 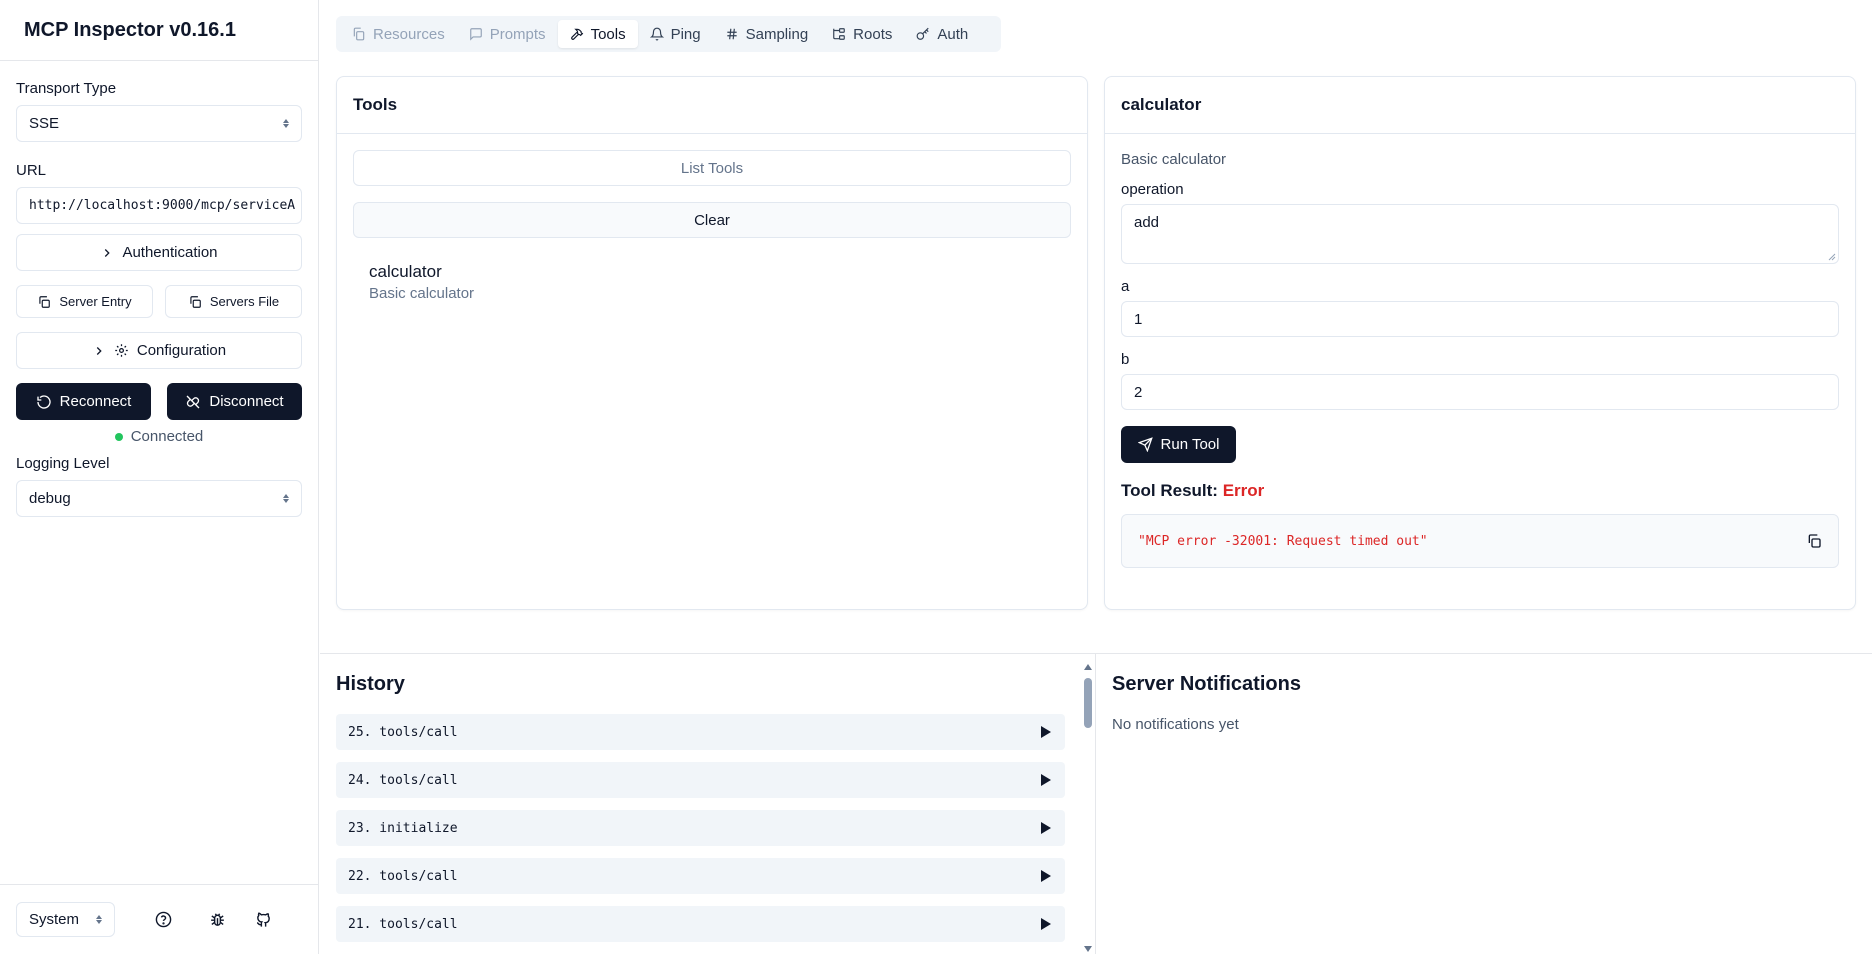 I want to click on configuration-toggle: Configuration, so click(x=159, y=350).